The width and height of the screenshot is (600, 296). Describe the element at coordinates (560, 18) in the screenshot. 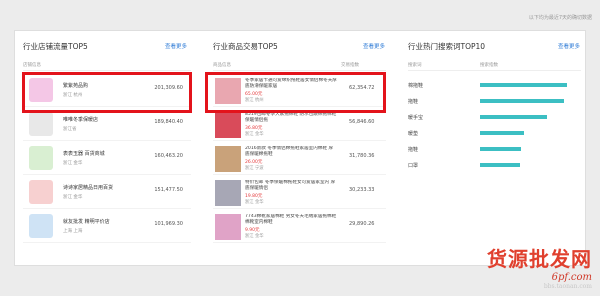

I see `top-note: 以下均为最近7天的确切数据` at that location.